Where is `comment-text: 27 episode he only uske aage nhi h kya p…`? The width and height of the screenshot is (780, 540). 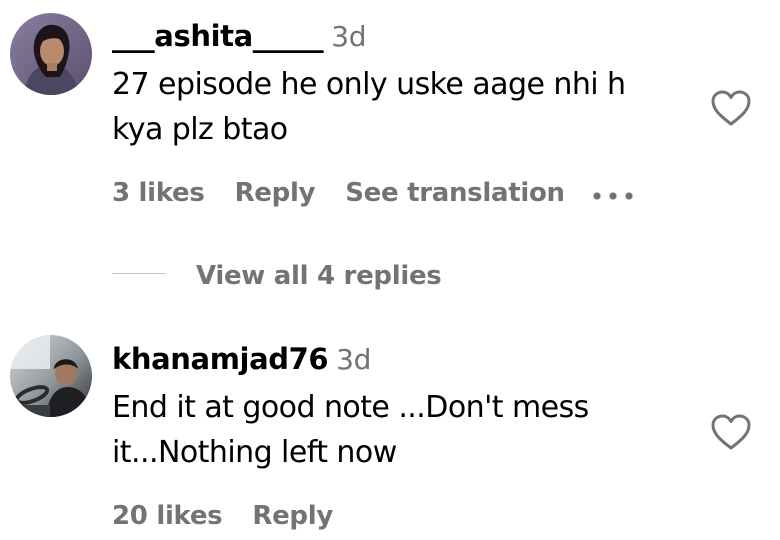
comment-text: 27 episode he only uske aage nhi h kya p… is located at coordinates (369, 107).